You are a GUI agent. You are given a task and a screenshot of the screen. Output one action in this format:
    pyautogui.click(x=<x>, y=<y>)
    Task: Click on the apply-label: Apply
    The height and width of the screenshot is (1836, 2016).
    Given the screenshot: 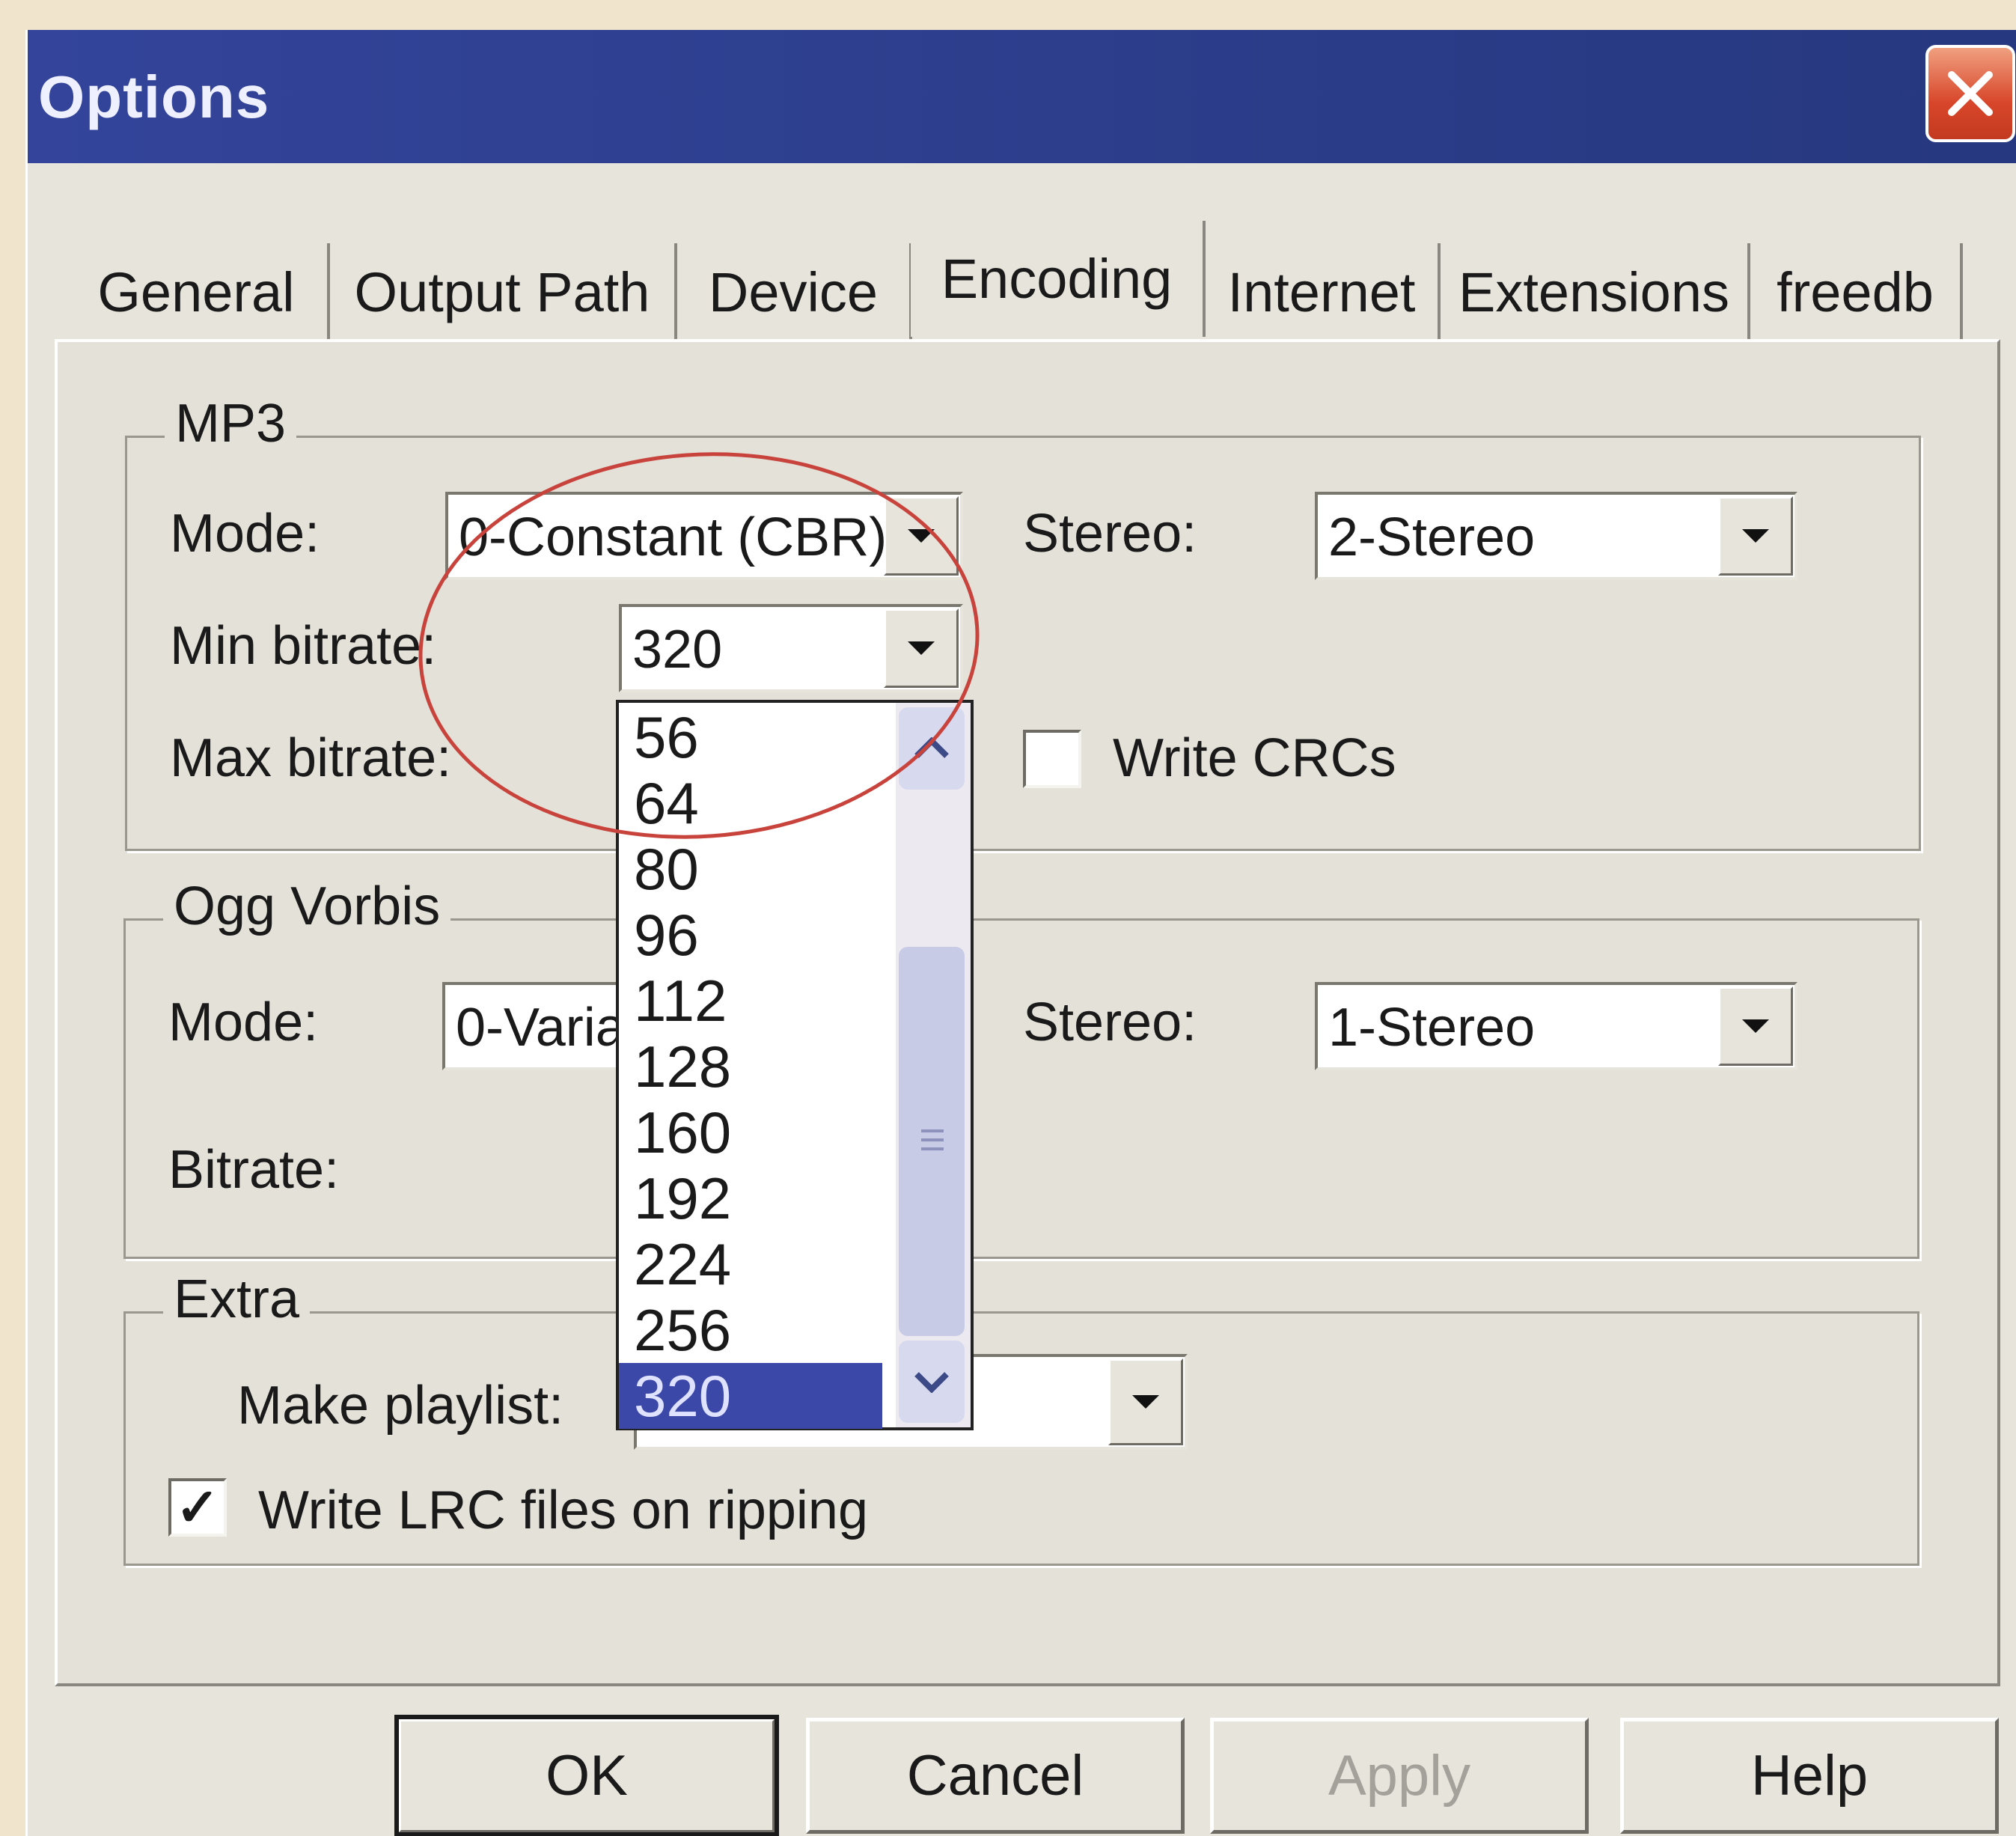 What is the action you would take?
    pyautogui.click(x=1399, y=1776)
    